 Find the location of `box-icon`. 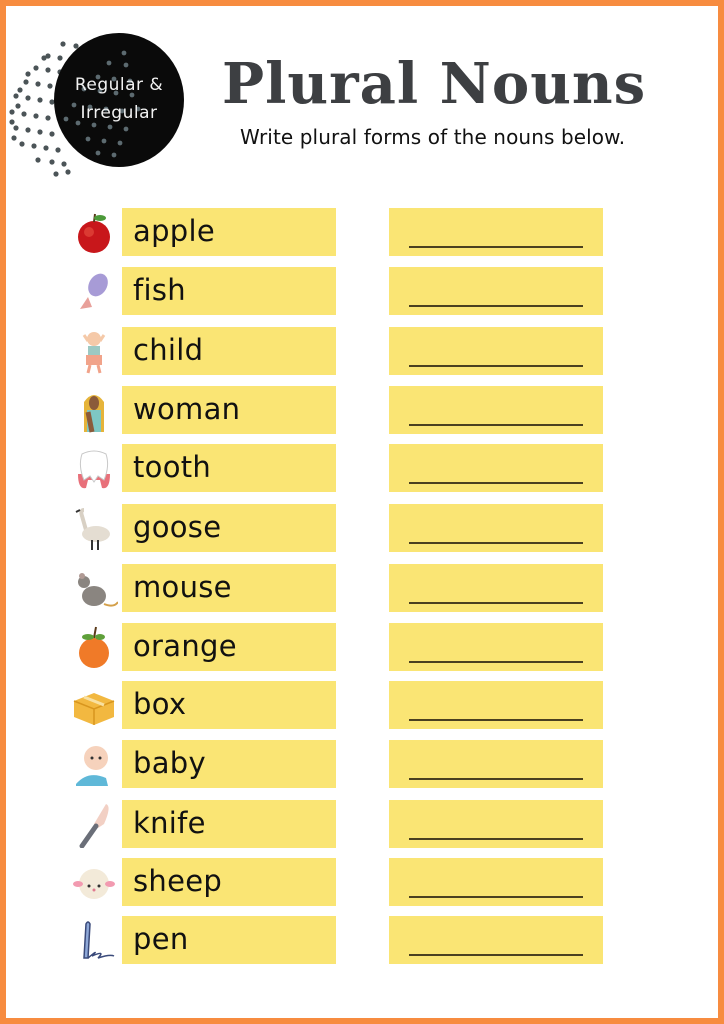

box-icon is located at coordinates (94, 709).